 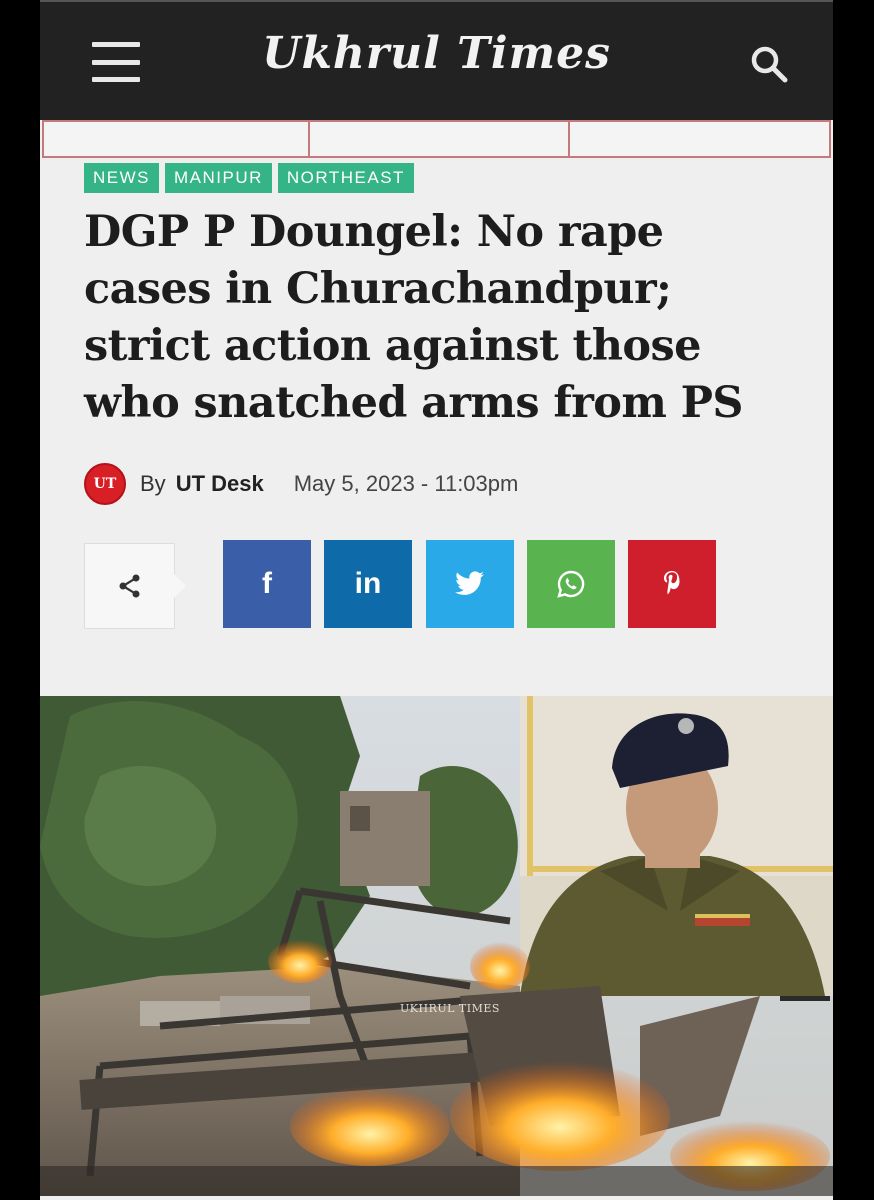 What do you see at coordinates (105, 484) in the screenshot?
I see `author-avatar: UT` at bounding box center [105, 484].